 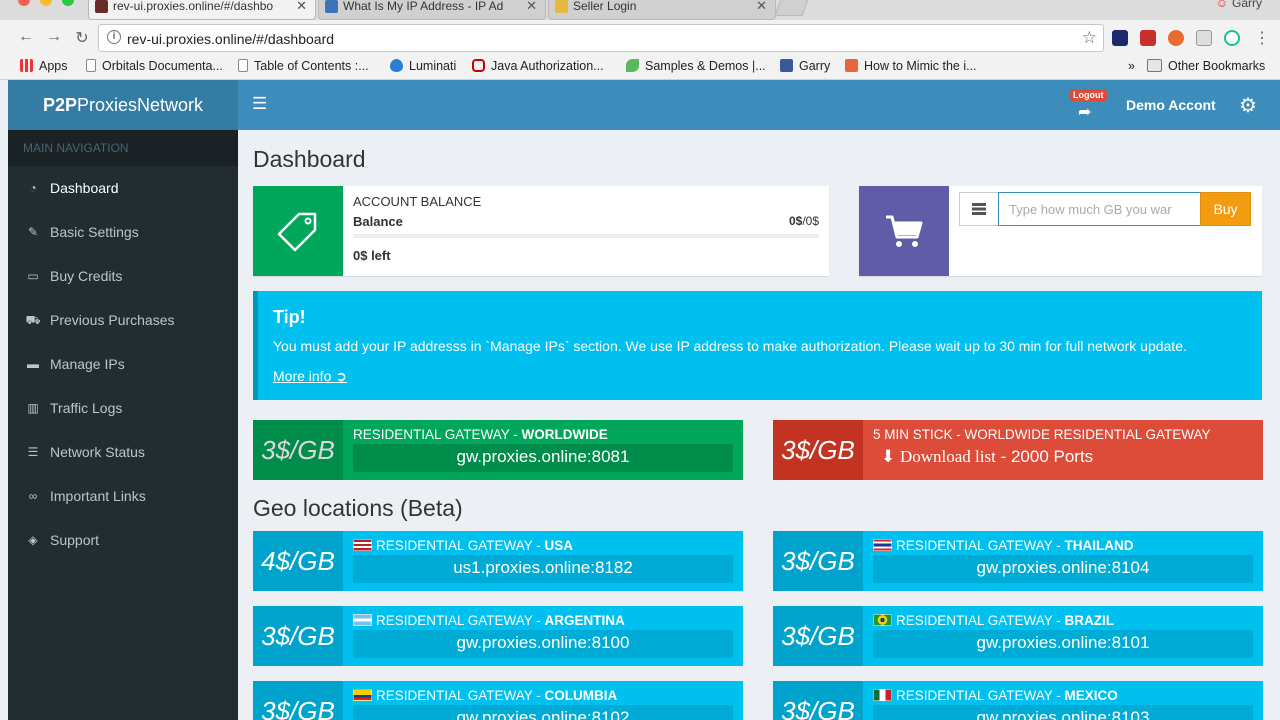 What do you see at coordinates (1063, 569) in the screenshot?
I see `gateway-host: gw.proxies.online:8104` at bounding box center [1063, 569].